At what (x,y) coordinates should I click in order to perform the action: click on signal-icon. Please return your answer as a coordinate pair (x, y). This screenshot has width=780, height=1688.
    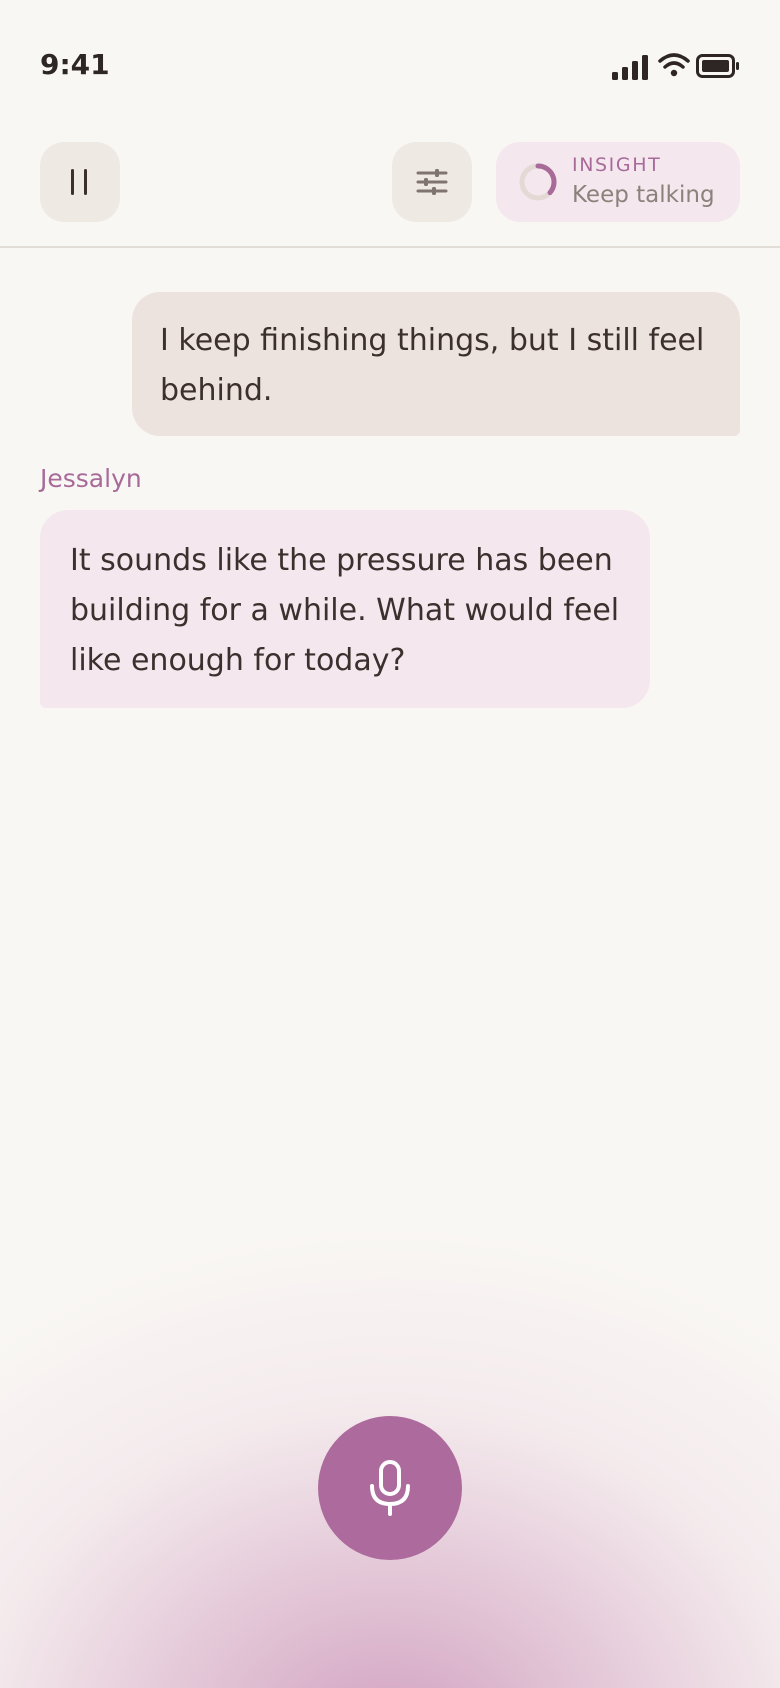
    Looking at the image, I should click on (630, 67).